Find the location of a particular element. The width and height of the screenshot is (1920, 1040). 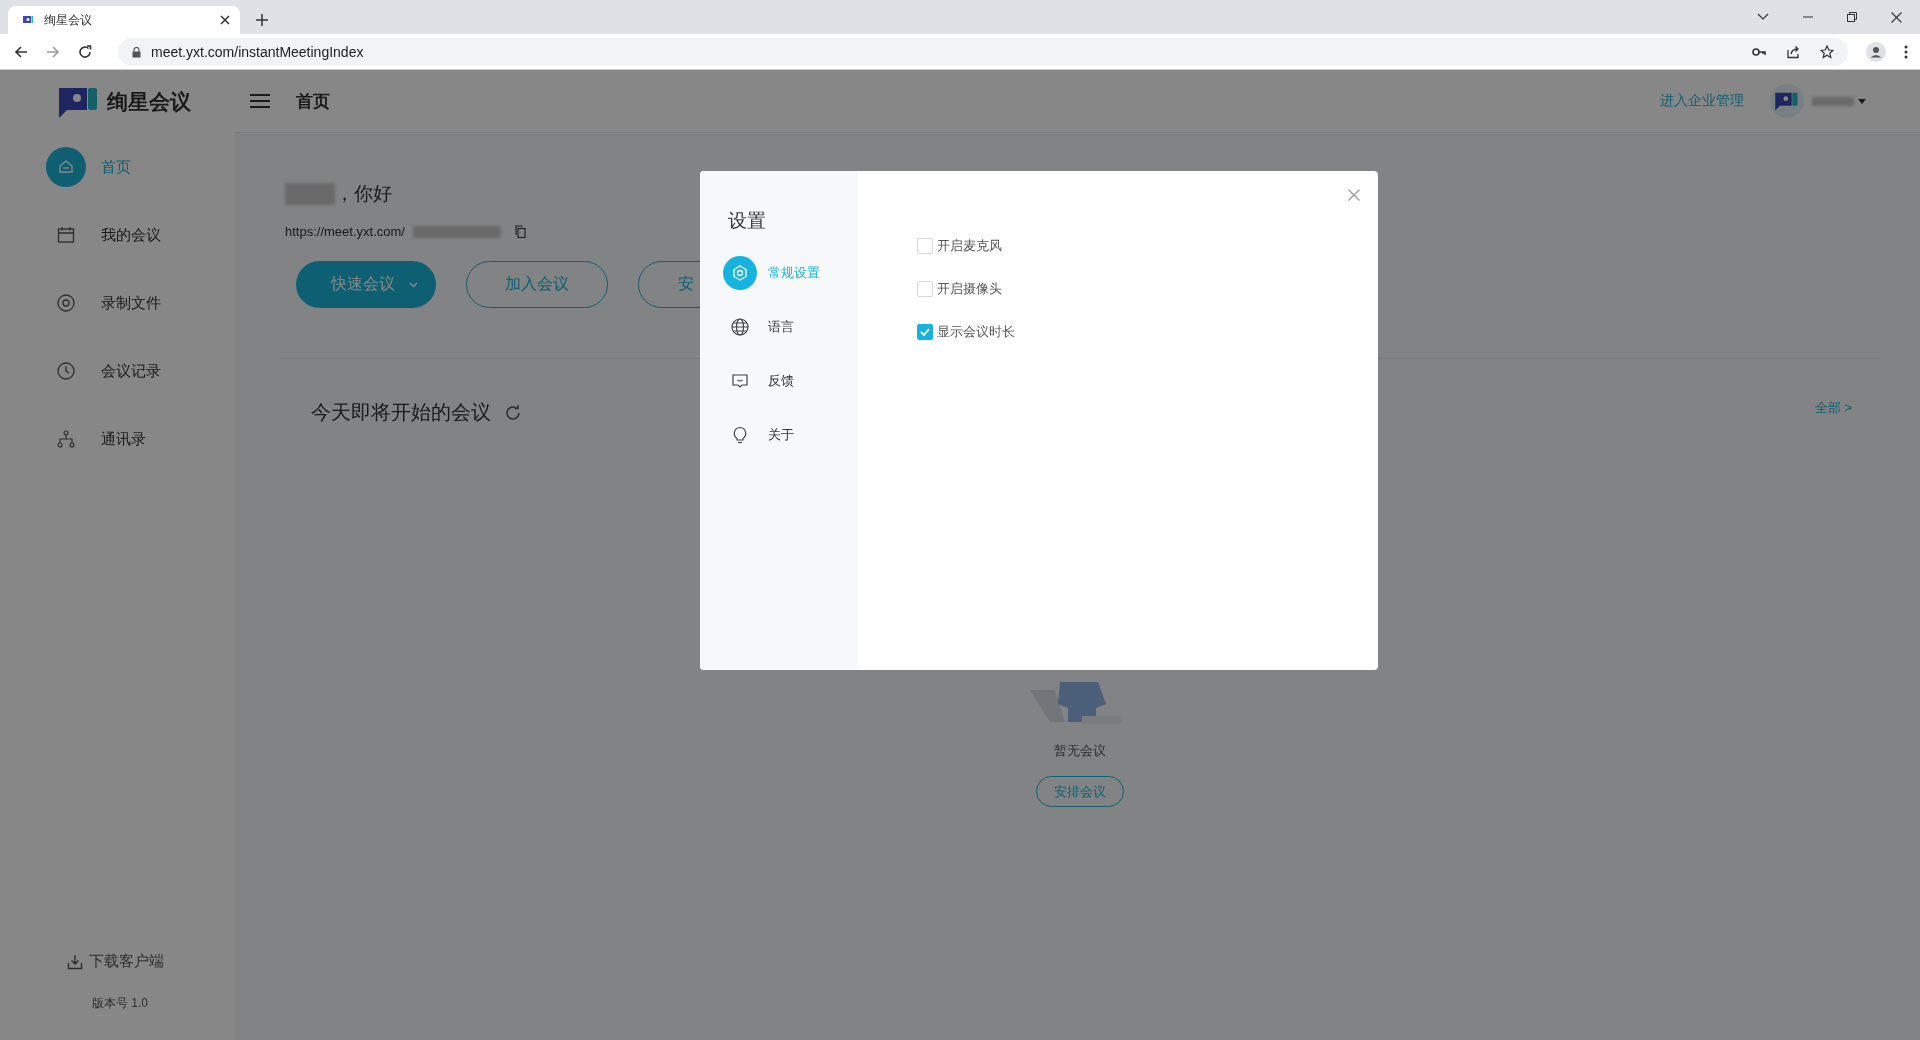

download-link: 下载客户端 is located at coordinates (117, 961).